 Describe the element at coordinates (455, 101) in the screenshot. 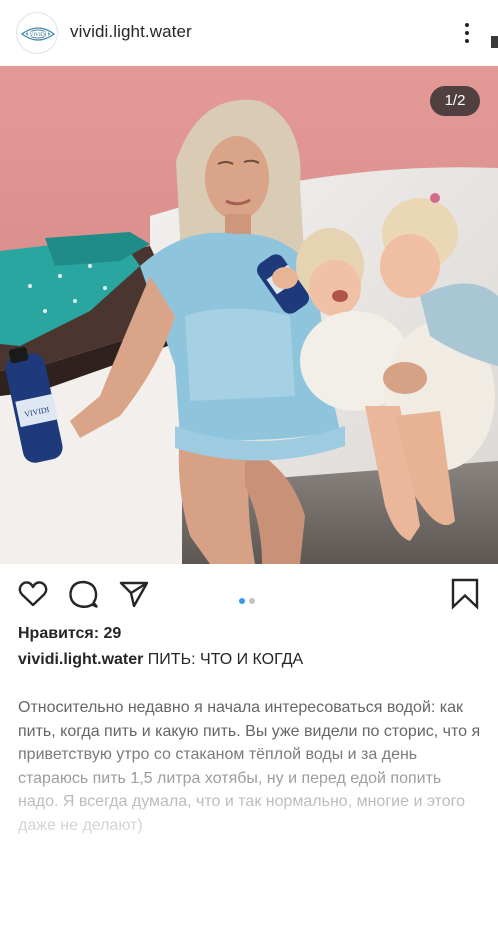

I see `image-counter-badge: 1/2` at that location.